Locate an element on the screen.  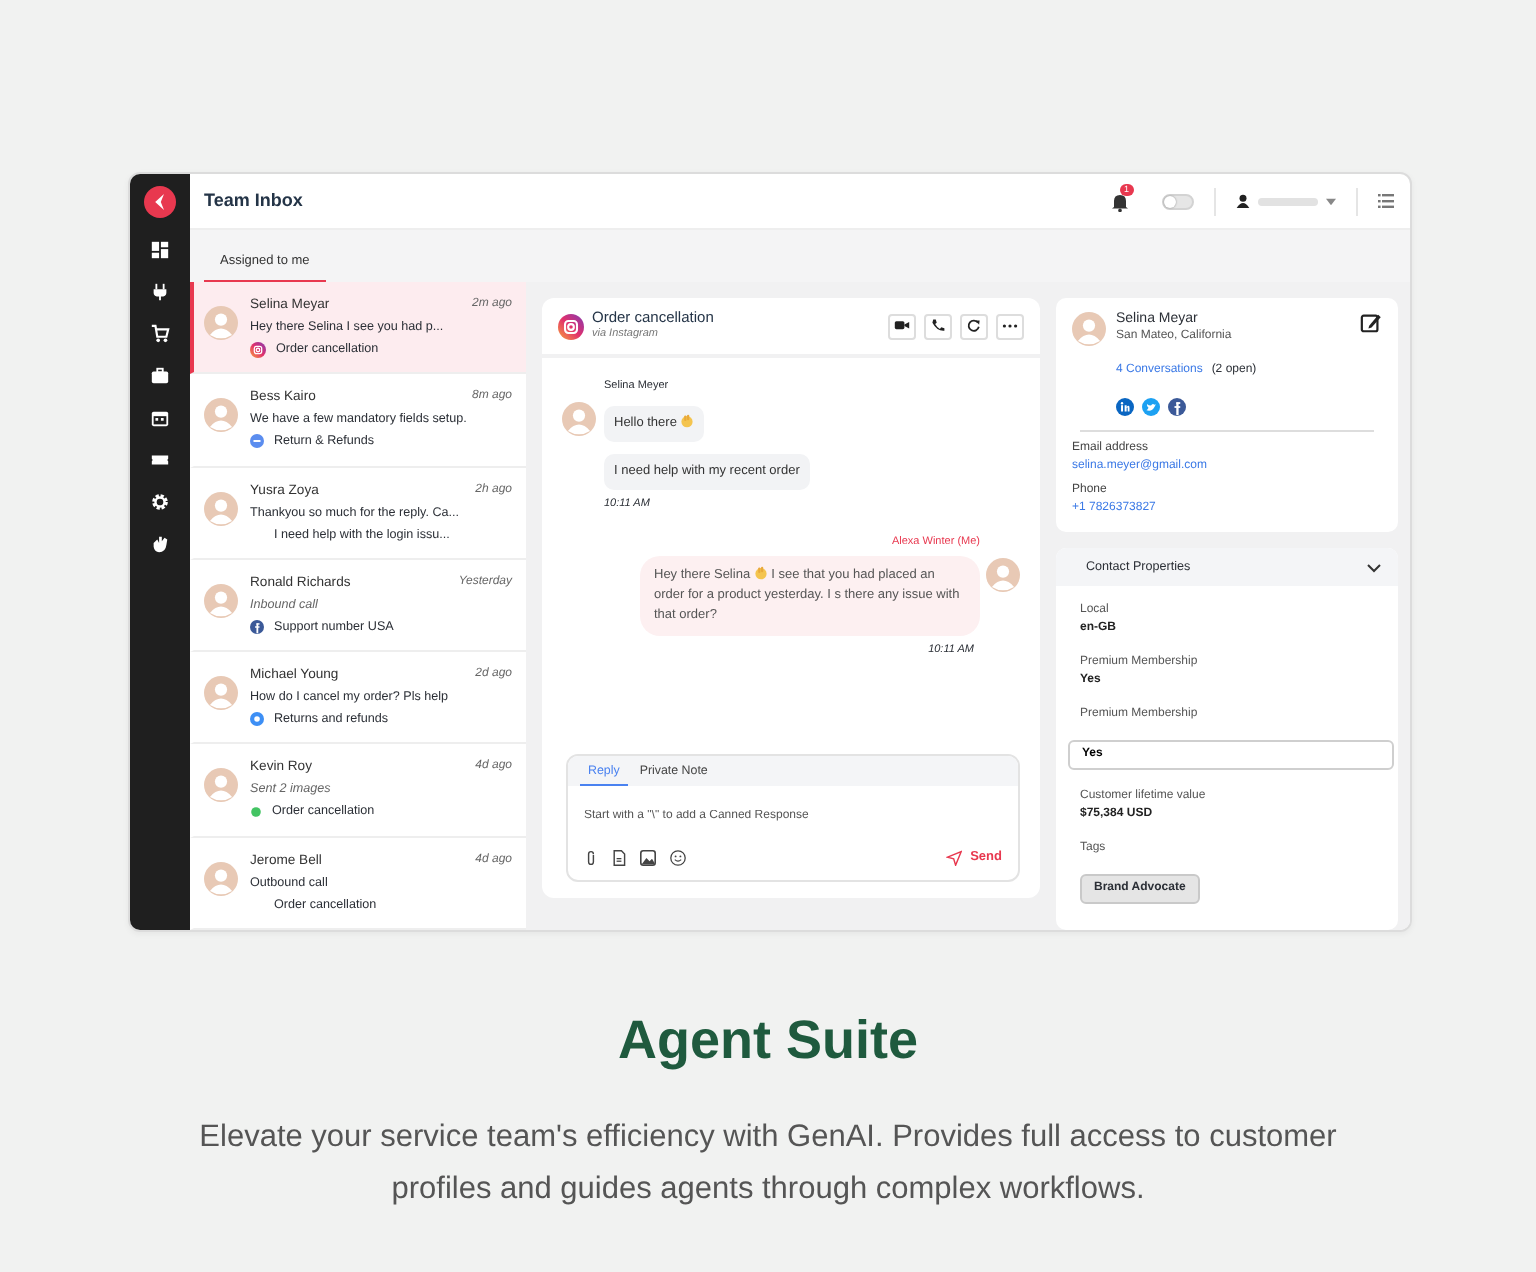
phone-icon is located at coordinates (938, 326).